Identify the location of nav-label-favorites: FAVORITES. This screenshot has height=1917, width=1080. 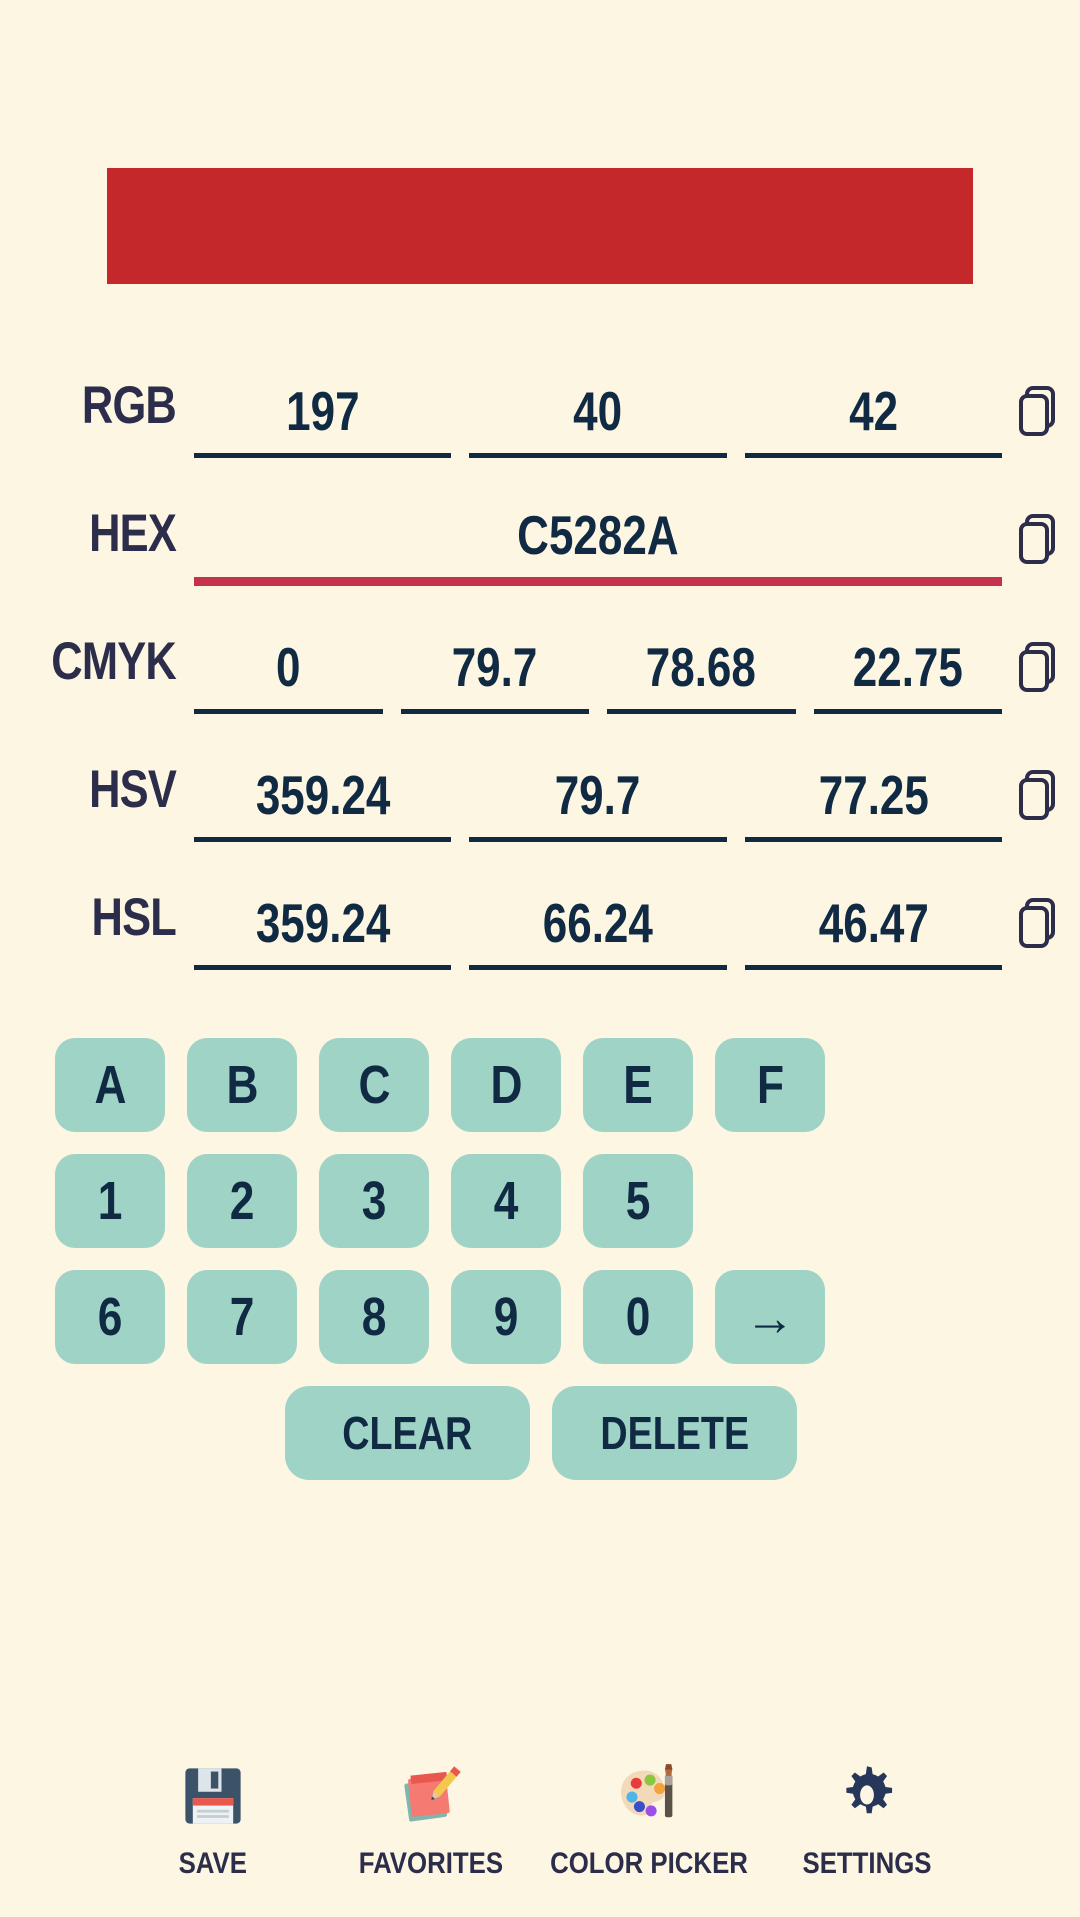
(431, 1863).